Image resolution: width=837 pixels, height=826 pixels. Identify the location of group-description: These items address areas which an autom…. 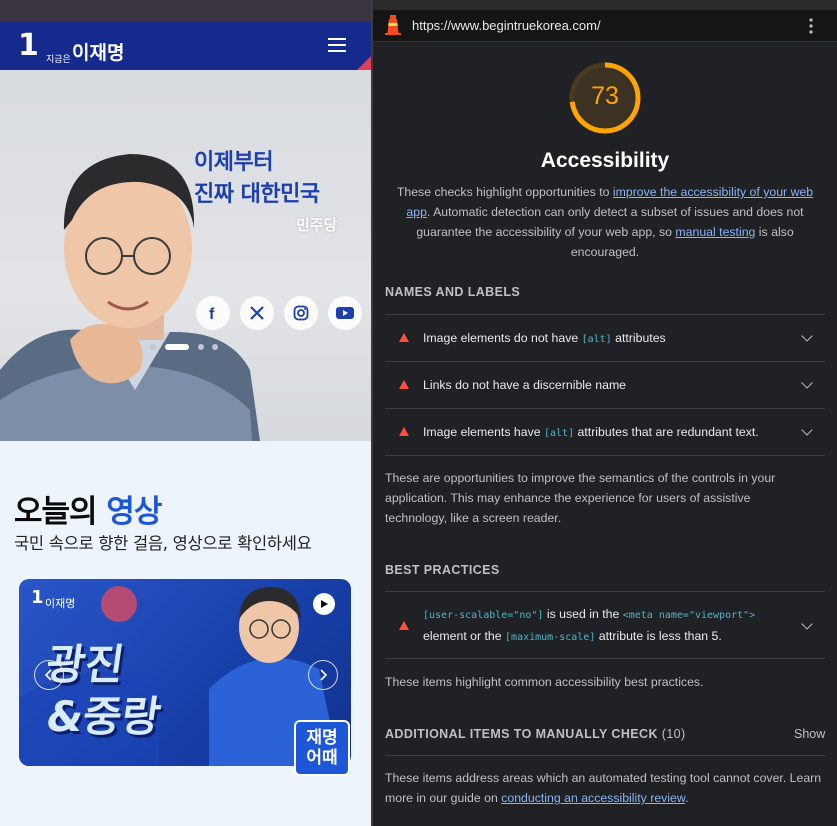
(603, 788).